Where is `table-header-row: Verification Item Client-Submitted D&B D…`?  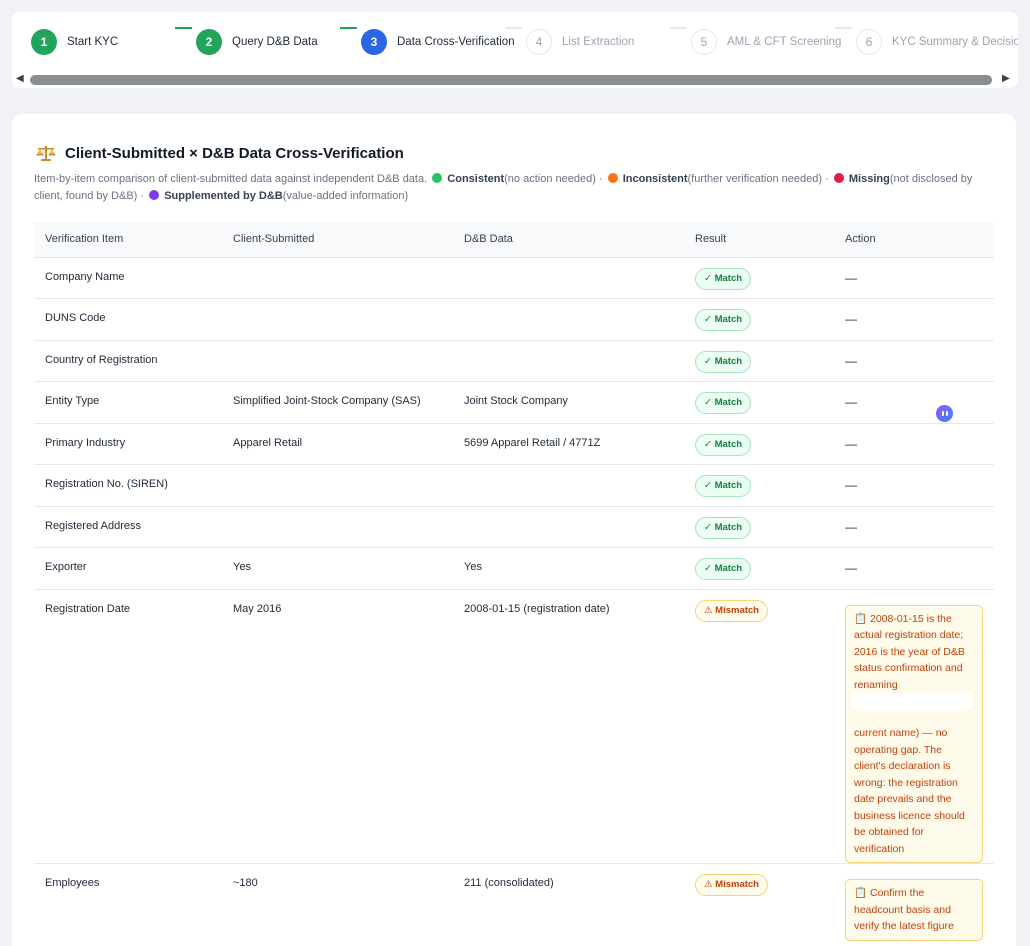 table-header-row: Verification Item Client-Submitted D&B D… is located at coordinates (514, 240).